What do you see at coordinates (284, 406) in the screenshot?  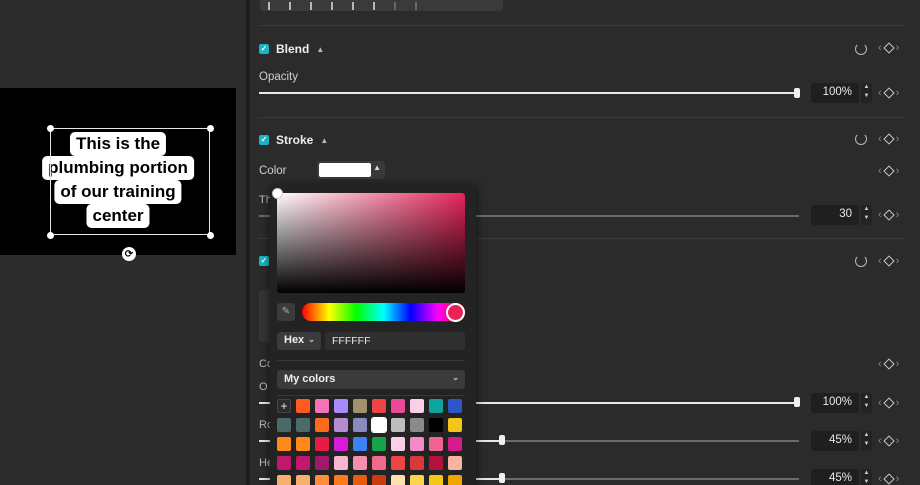 I see `add-color-button: +` at bounding box center [284, 406].